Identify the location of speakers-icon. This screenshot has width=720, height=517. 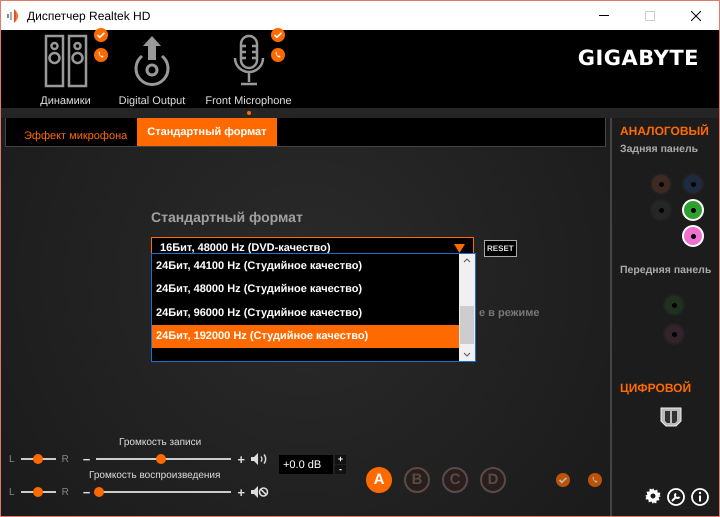
(66, 61).